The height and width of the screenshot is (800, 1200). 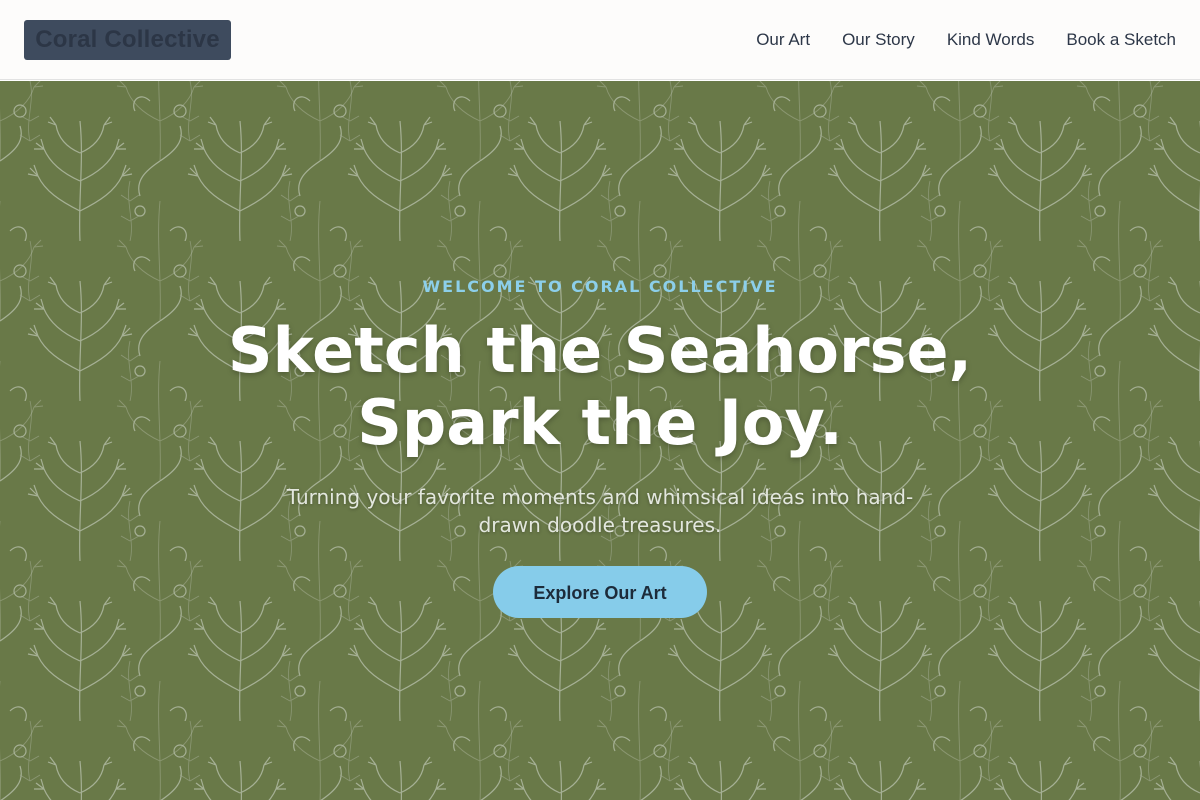 I want to click on logo-text: Coral Collective, so click(x=127, y=39).